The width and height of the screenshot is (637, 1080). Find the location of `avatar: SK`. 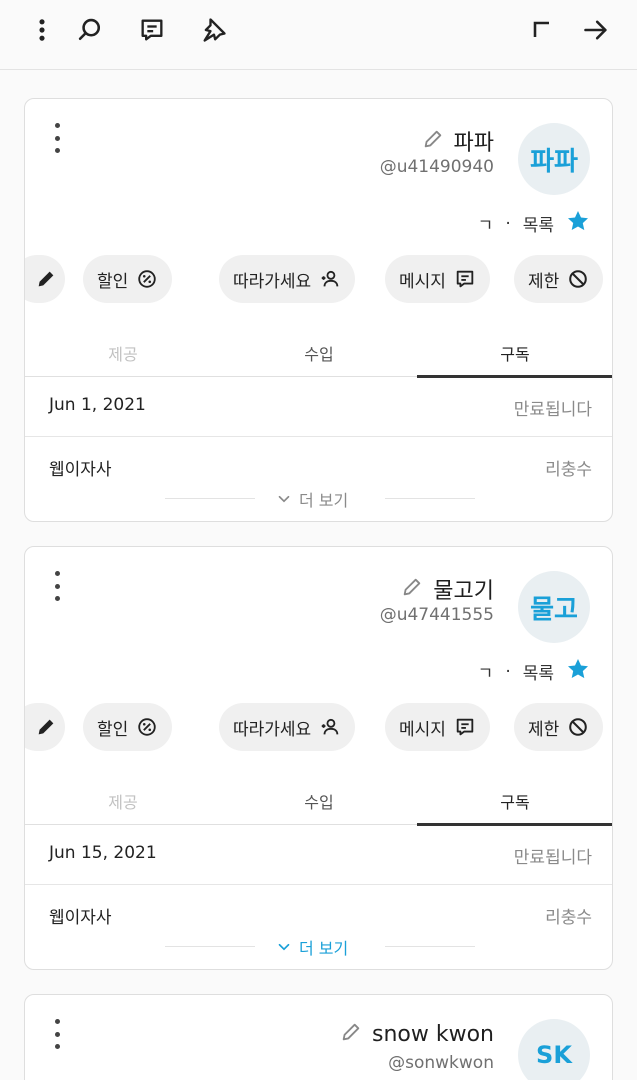

avatar: SK is located at coordinates (554, 1049).